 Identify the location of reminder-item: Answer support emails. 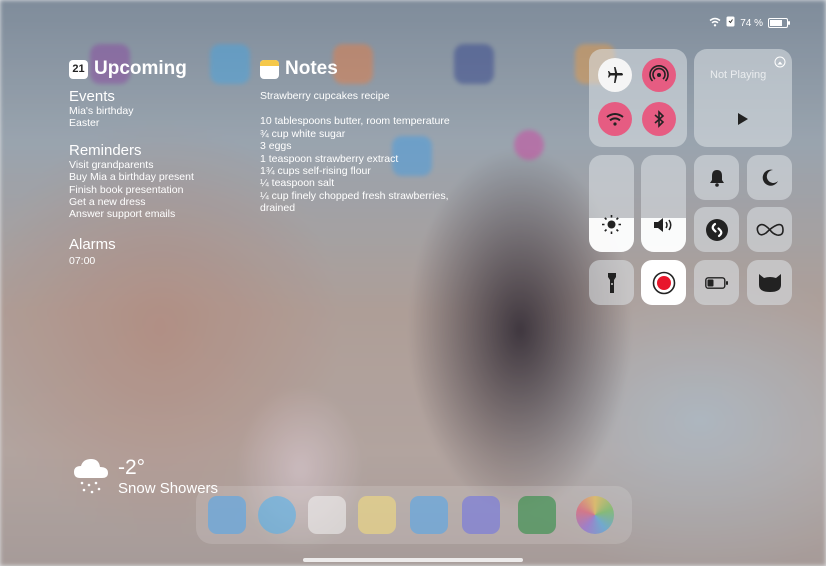
(159, 214).